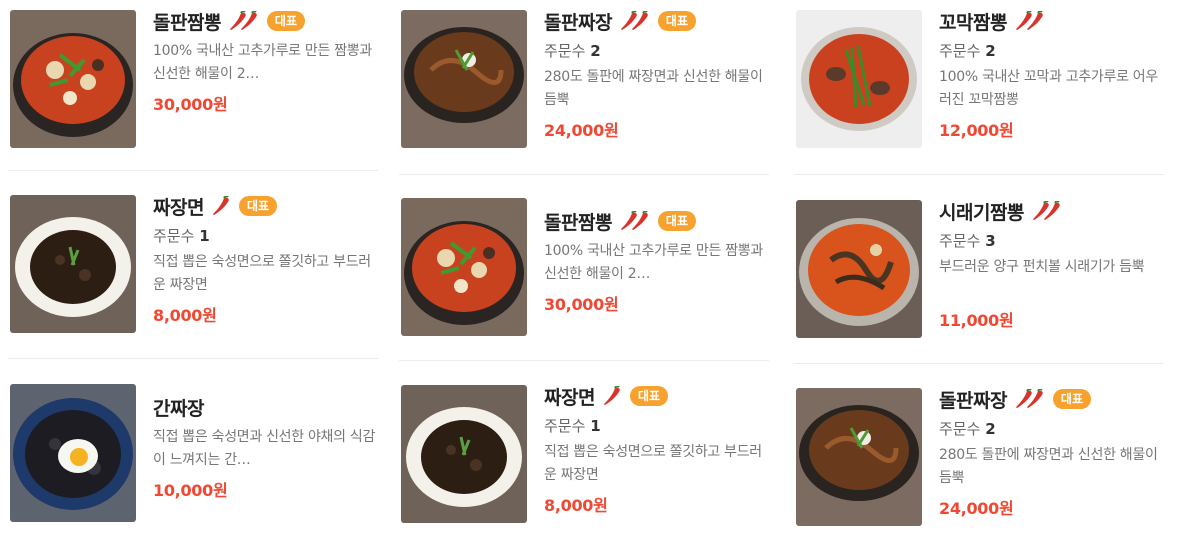 The height and width of the screenshot is (543, 1181). I want to click on menu-item: 시래기짬뽕 주문수 3 부드러운 양구 펀치볼 시래기가 듬뿍 11,000원, so click(981, 273).